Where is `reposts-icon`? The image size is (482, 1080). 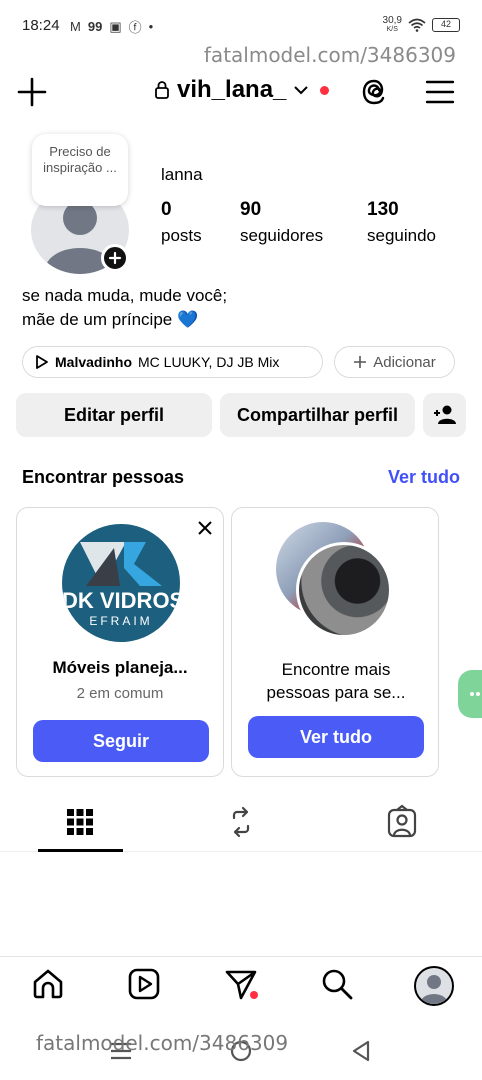 reposts-icon is located at coordinates (241, 822).